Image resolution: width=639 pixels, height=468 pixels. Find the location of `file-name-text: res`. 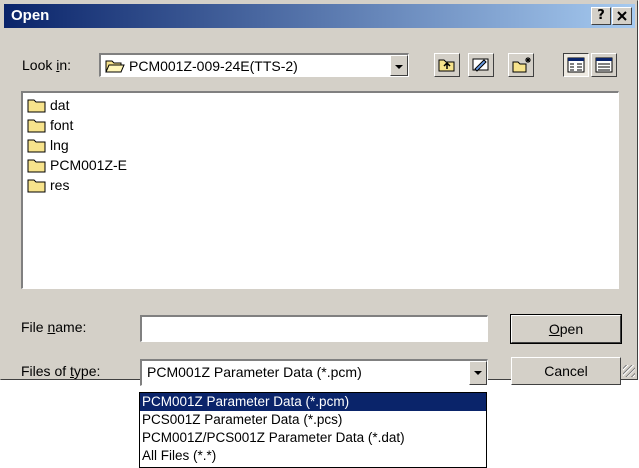

file-name-text: res is located at coordinates (60, 184).